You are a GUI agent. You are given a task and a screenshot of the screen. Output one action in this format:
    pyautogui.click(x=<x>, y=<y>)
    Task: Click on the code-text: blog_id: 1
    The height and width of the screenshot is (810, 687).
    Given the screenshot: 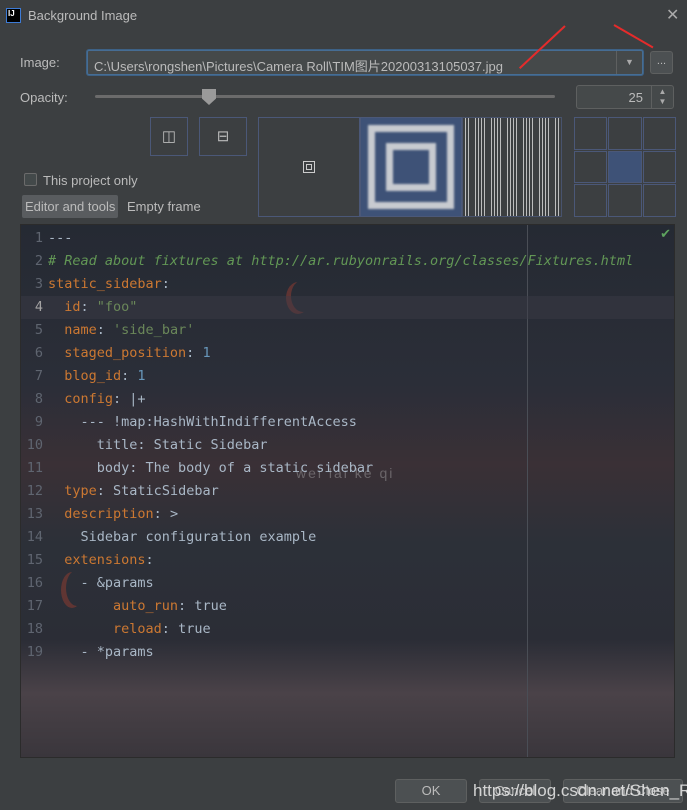 What is the action you would take?
    pyautogui.click(x=97, y=376)
    